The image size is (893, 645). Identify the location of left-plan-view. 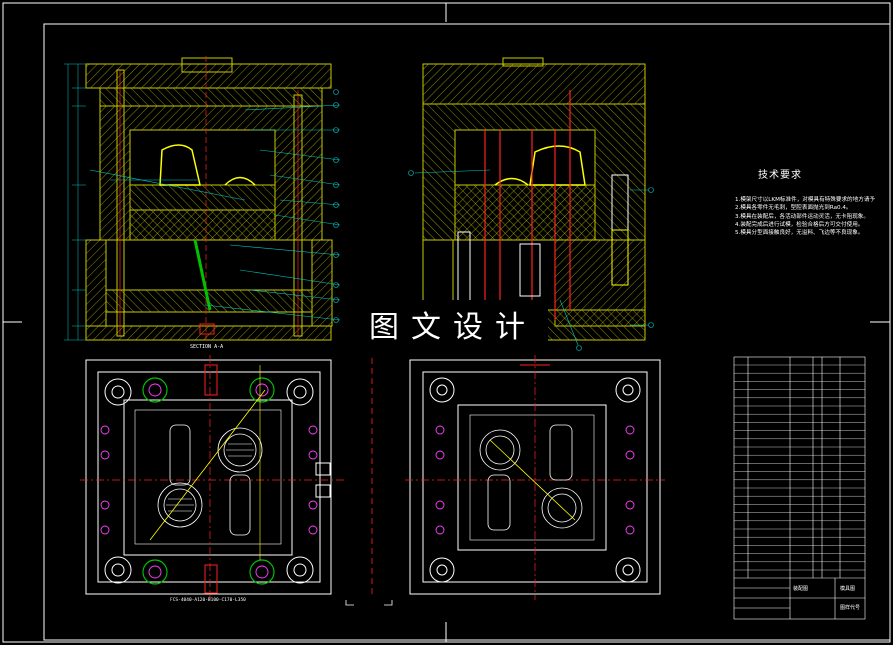
(212, 477).